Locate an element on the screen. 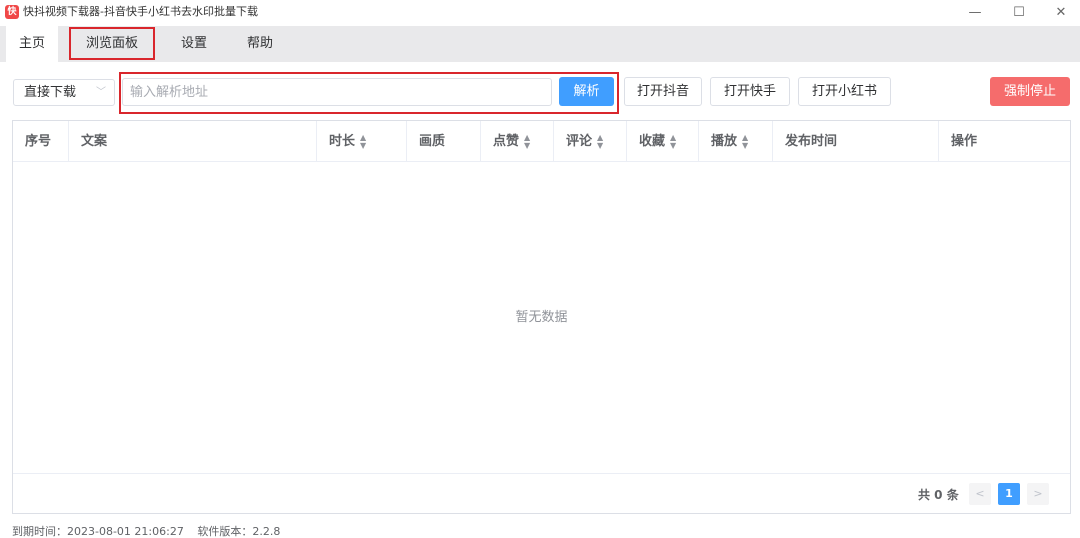 The height and width of the screenshot is (538, 1080). column-header: 文案 is located at coordinates (193, 141).